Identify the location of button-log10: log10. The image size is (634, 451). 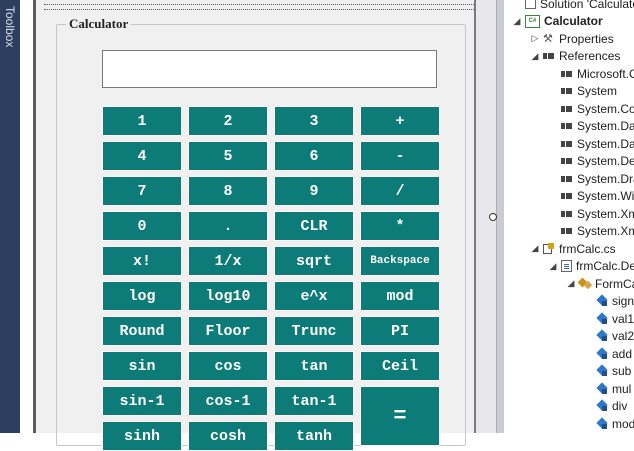
(228, 296).